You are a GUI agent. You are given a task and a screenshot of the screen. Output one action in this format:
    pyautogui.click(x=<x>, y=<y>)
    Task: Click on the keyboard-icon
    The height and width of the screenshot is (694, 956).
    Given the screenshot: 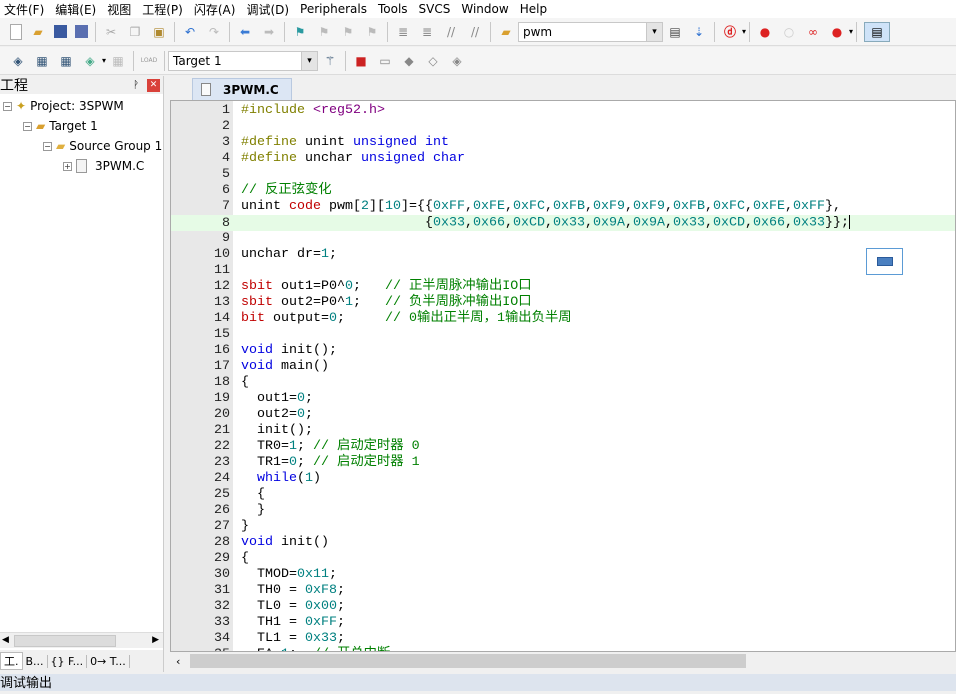 What is the action you would take?
    pyautogui.click(x=884, y=261)
    